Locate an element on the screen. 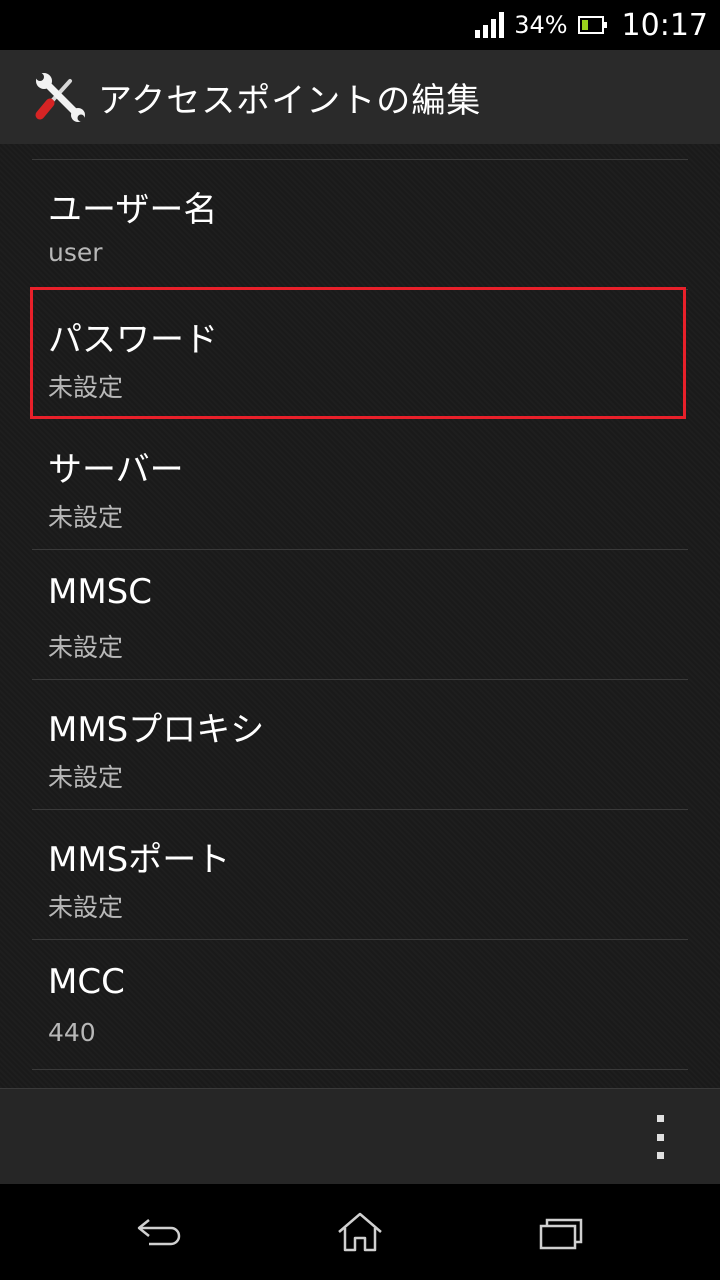 This screenshot has height=1280, width=720. signal-icon is located at coordinates (490, 25).